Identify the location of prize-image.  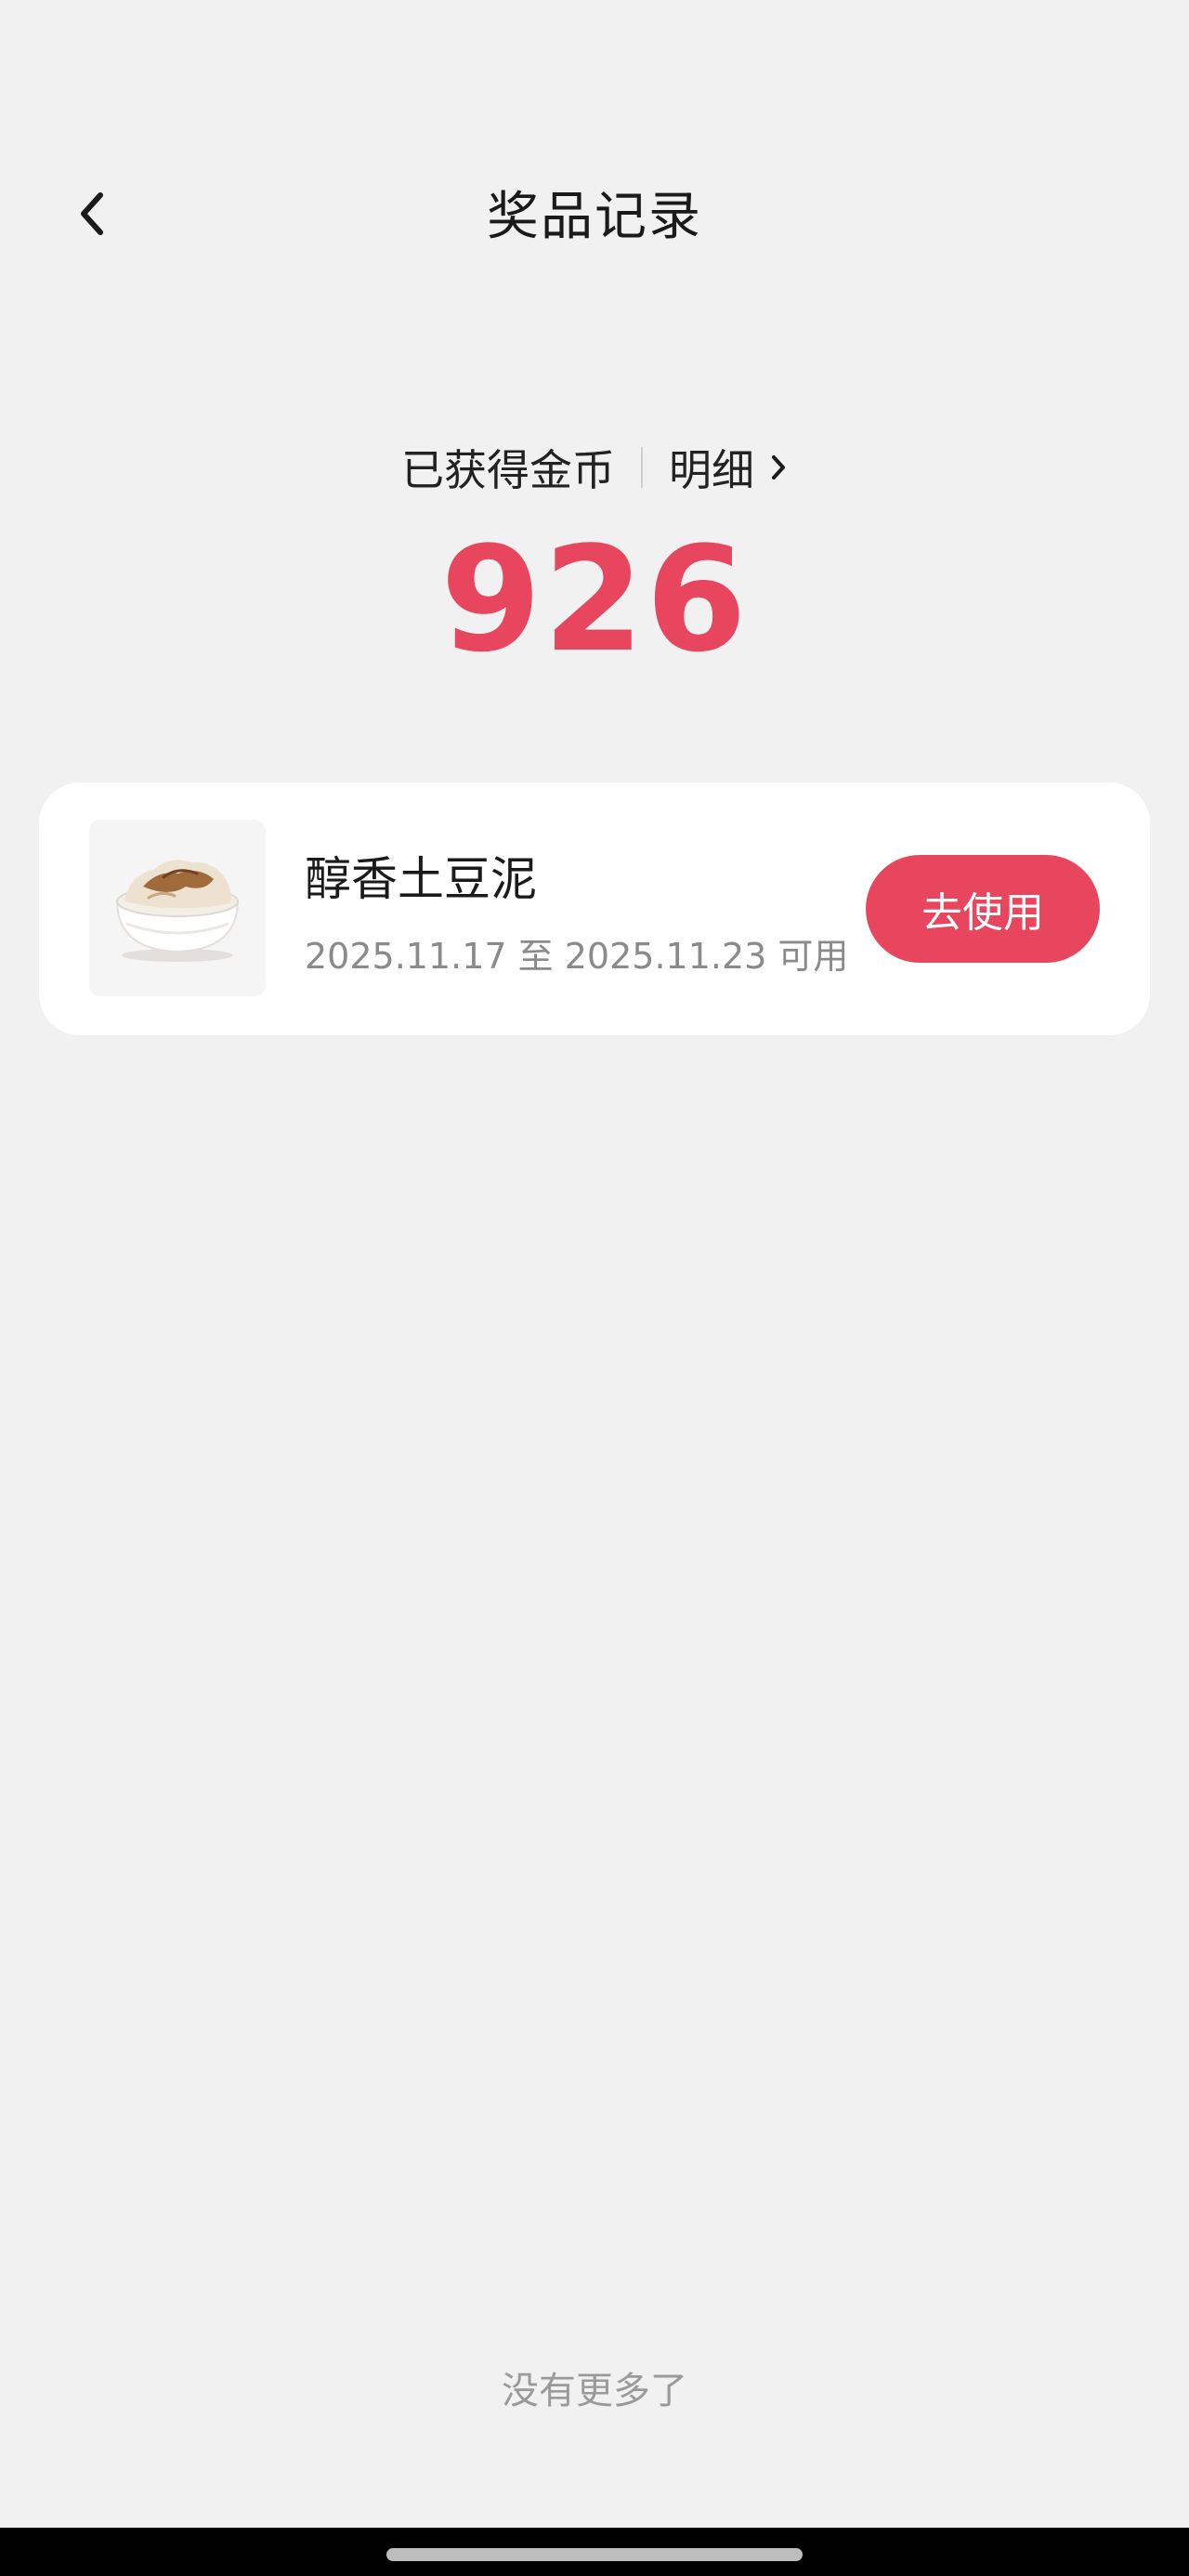
(177, 908).